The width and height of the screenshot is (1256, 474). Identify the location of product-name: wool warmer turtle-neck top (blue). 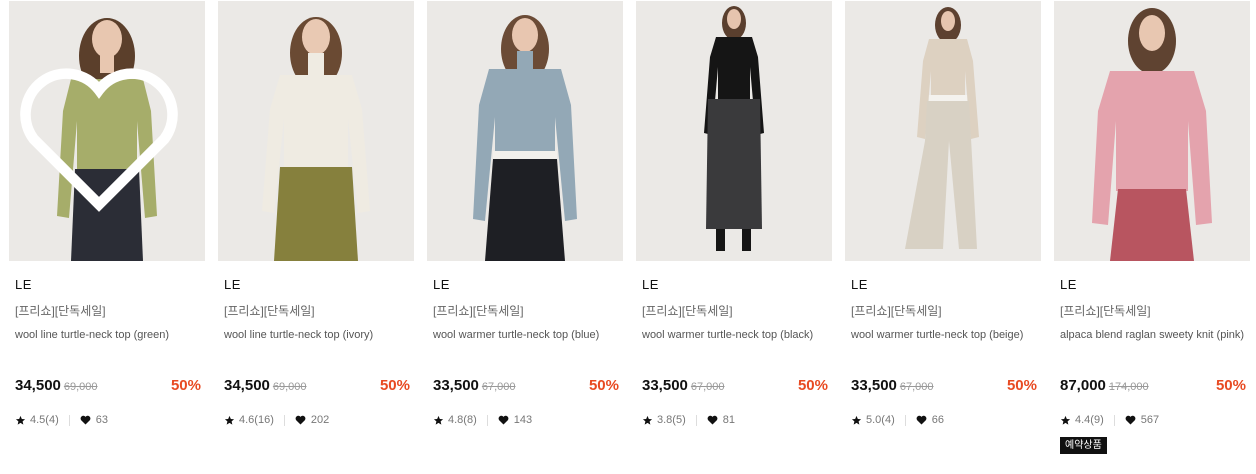
(526, 335).